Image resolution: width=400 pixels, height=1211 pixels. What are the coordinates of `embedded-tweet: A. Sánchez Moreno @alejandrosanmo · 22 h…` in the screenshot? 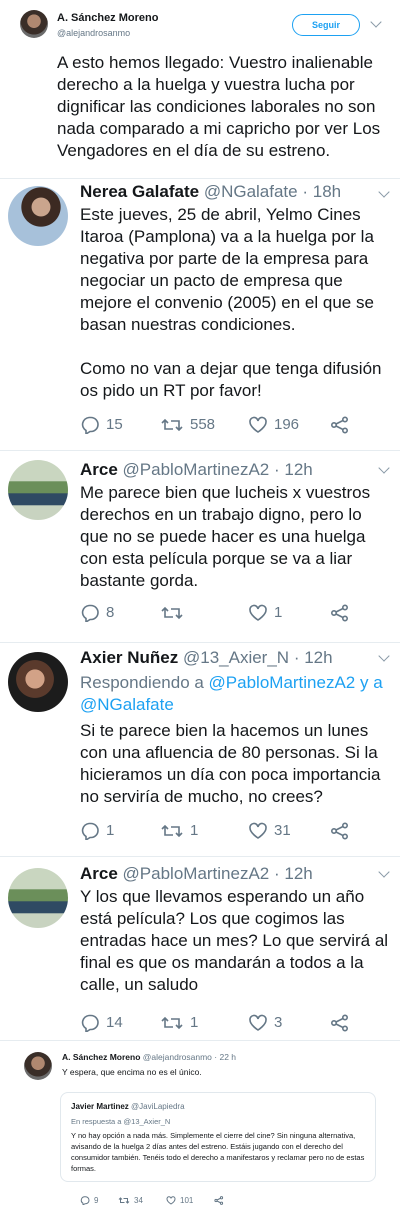 It's located at (200, 1125).